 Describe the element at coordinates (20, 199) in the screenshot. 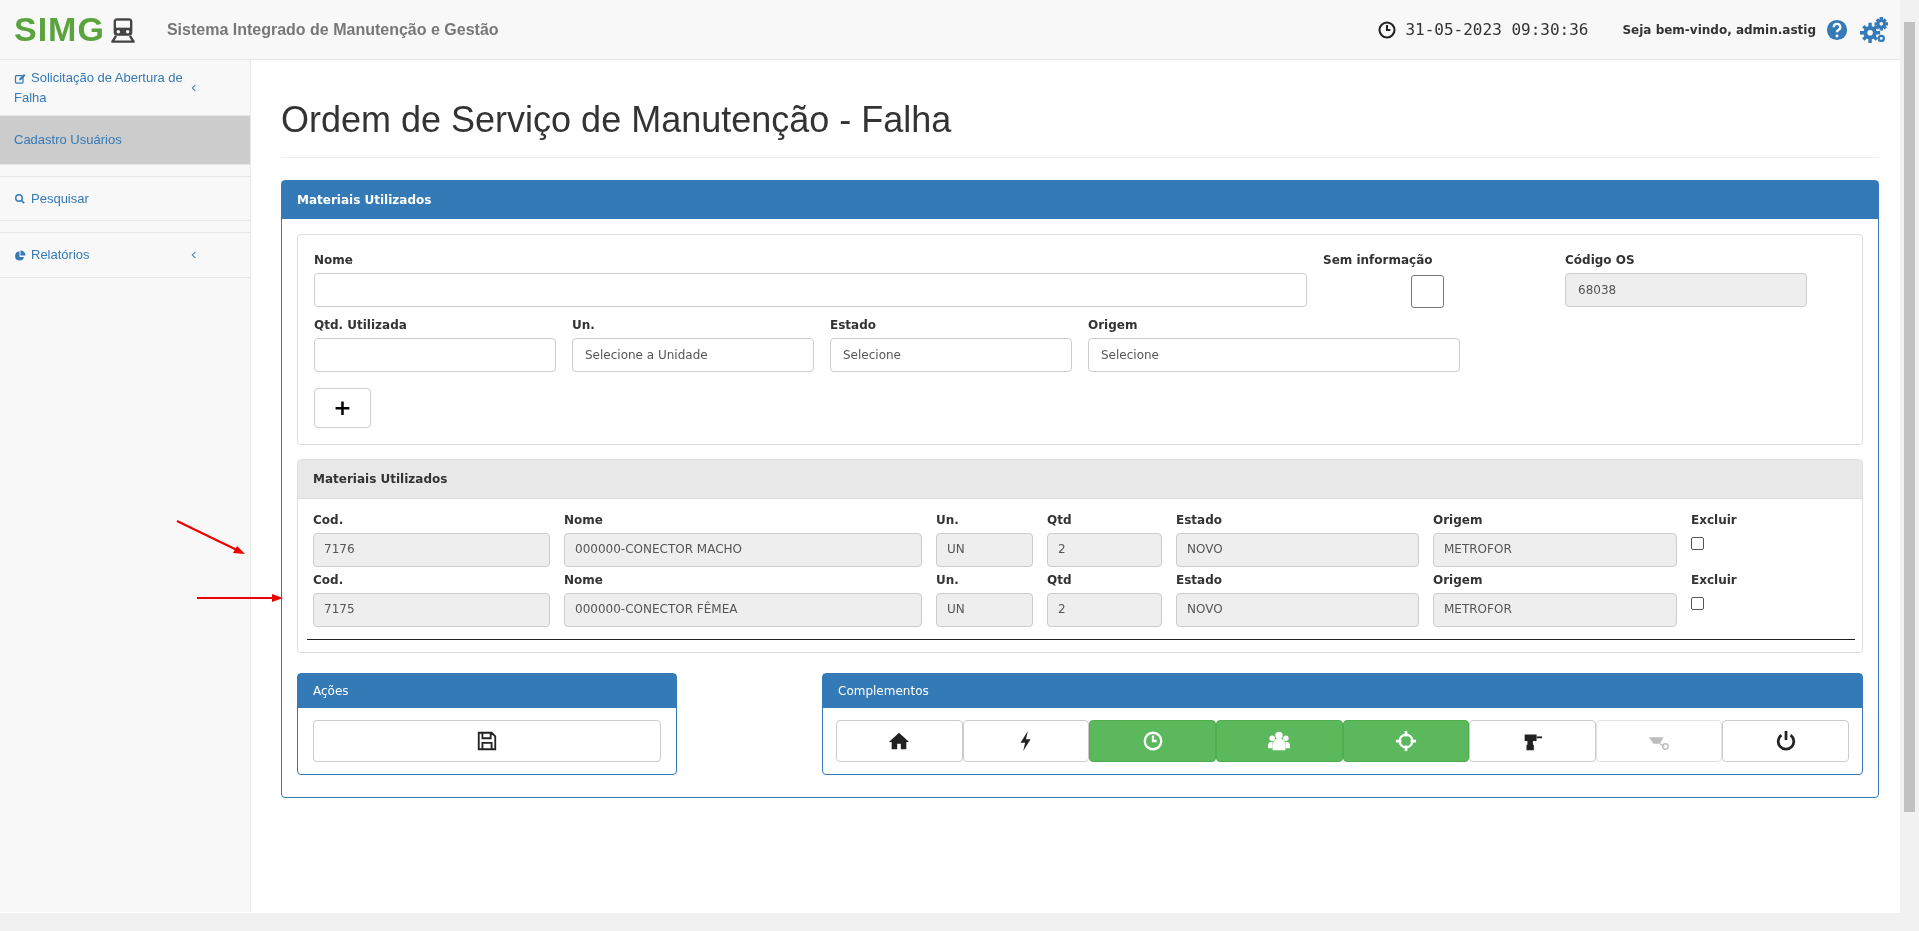

I see `search-icon` at that location.